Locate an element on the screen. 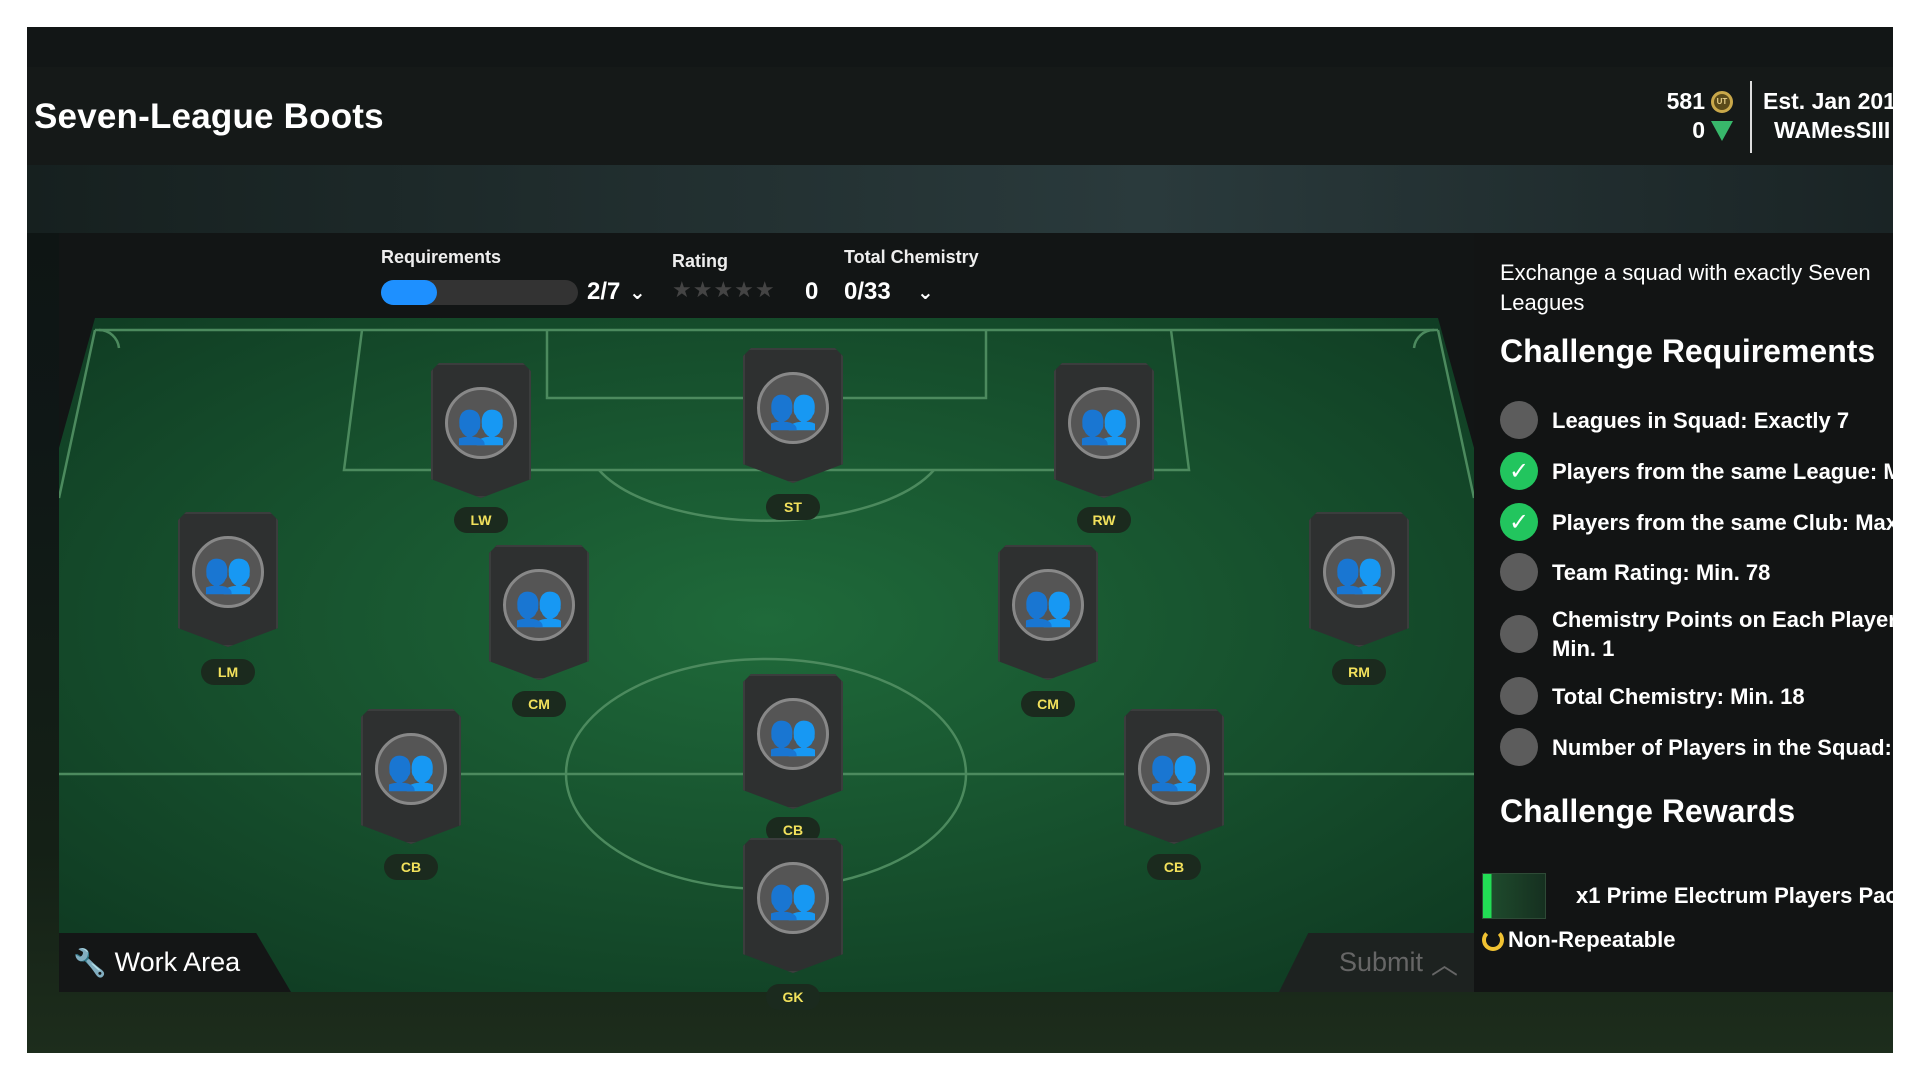 The height and width of the screenshot is (1080, 1920). position-label: RW is located at coordinates (1104, 520).